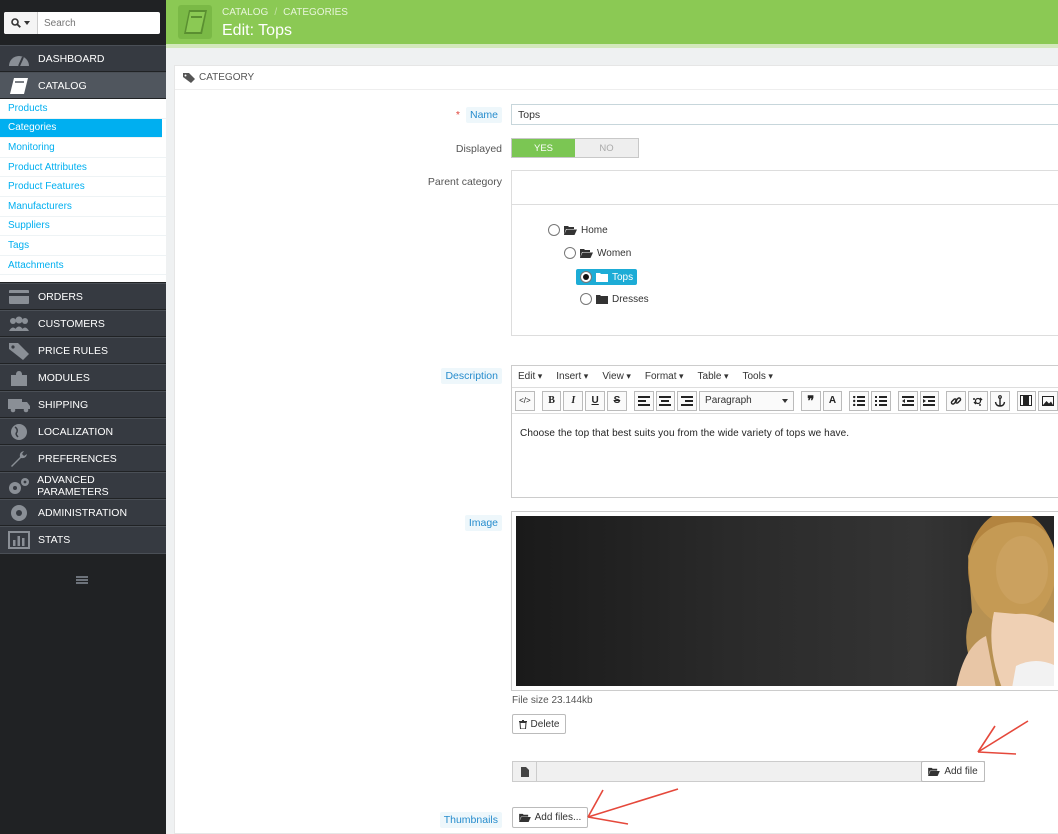  I want to click on required-marker: *, so click(457, 115).